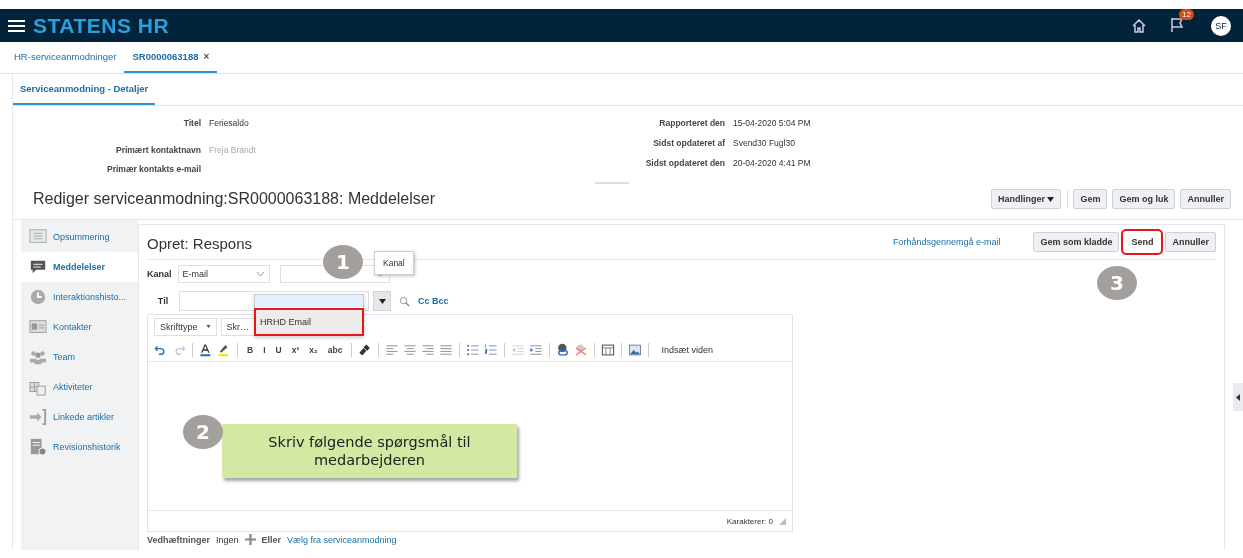 Image resolution: width=1243 pixels, height=558 pixels. I want to click on field-label: Primær kontakts e-mail, so click(153, 169).